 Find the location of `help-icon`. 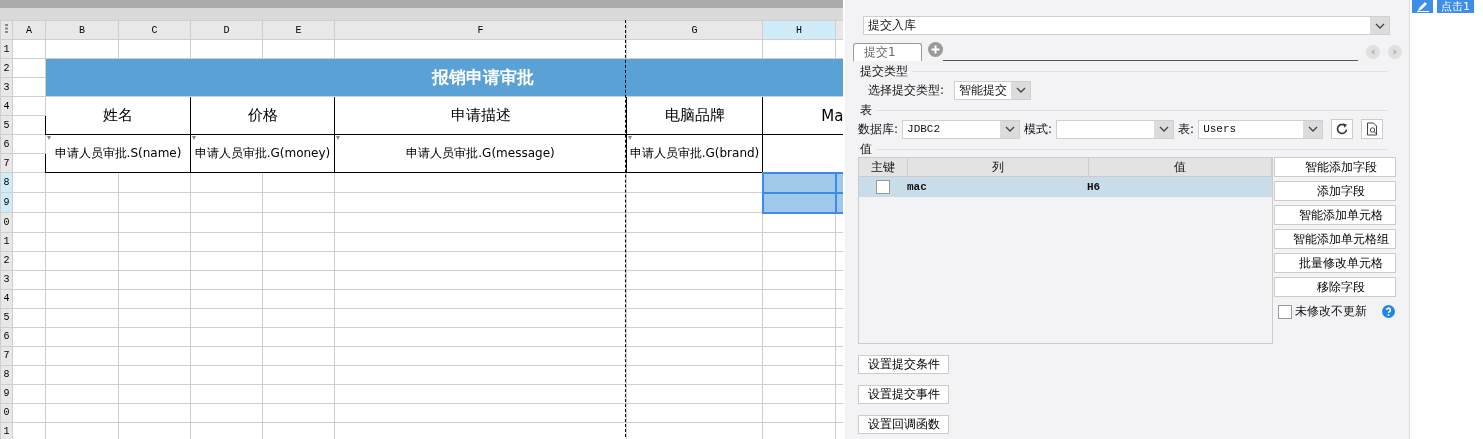

help-icon is located at coordinates (1388, 311).